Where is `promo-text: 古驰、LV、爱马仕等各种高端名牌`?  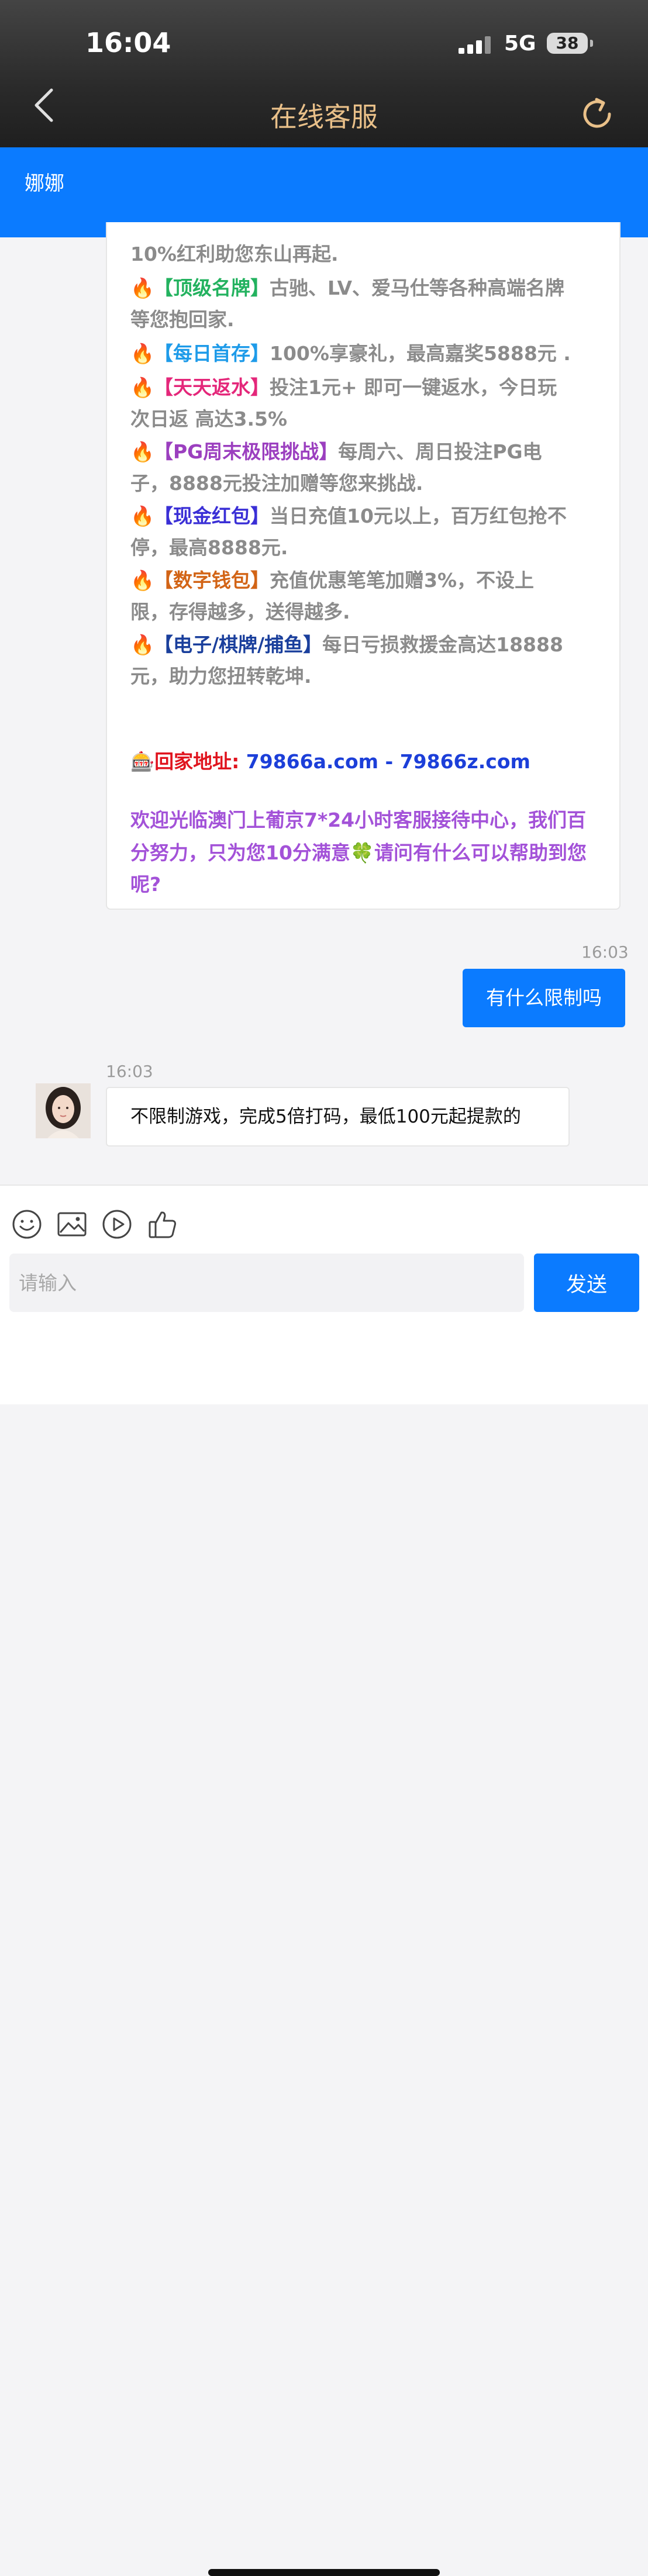
promo-text: 古驰、LV、爱马仕等各种高端名牌 is located at coordinates (417, 288).